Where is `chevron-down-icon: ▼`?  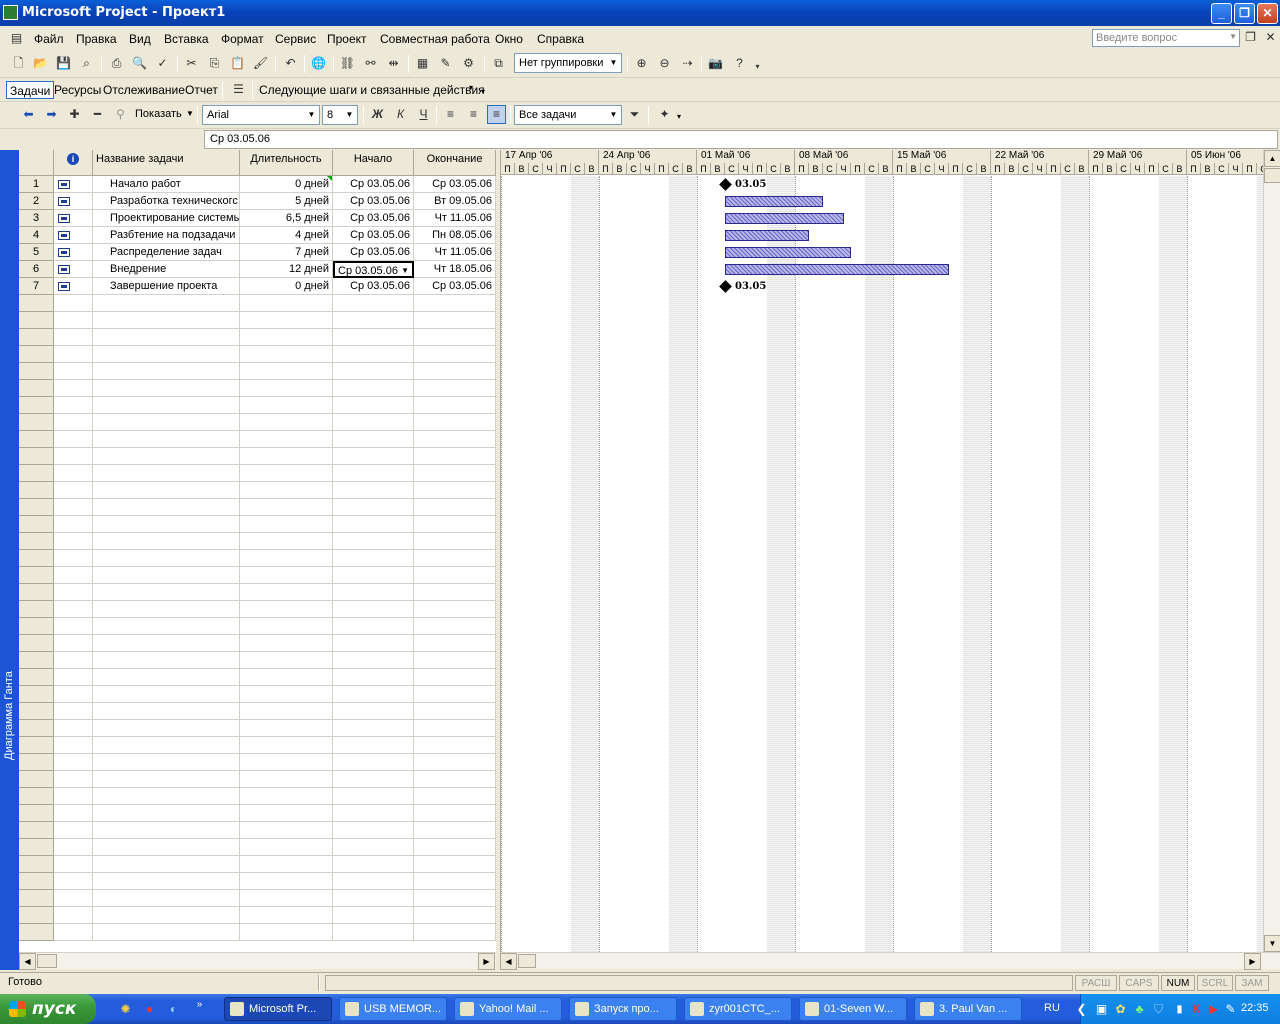
chevron-down-icon: ▼ is located at coordinates (613, 115).